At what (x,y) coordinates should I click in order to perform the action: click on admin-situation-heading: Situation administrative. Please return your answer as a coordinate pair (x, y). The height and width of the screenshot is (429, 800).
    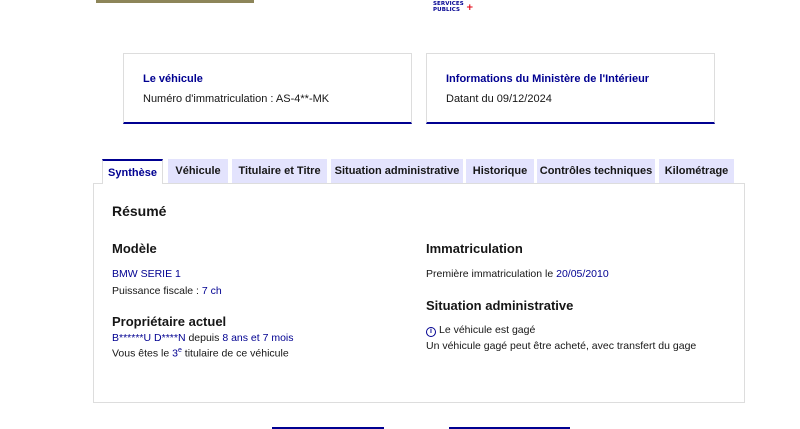
    Looking at the image, I should click on (500, 305).